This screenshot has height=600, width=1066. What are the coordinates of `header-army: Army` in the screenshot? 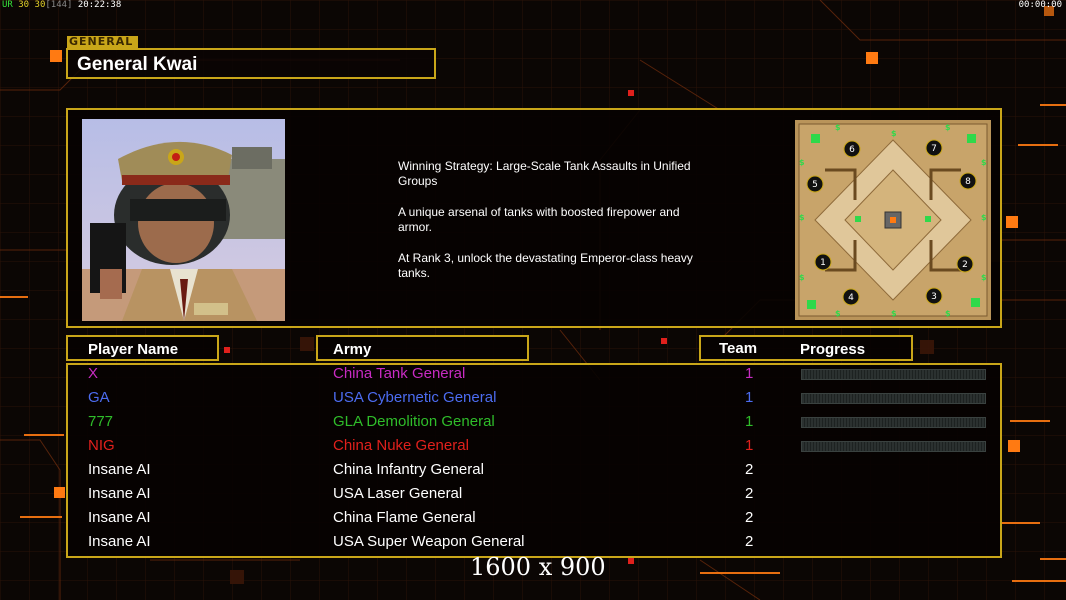 It's located at (422, 348).